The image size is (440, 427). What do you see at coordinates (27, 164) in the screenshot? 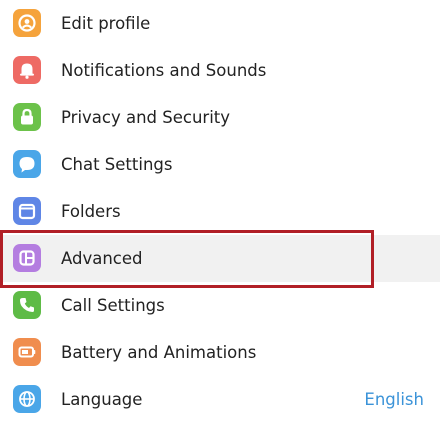
I see `chat-bubble-icon` at bounding box center [27, 164].